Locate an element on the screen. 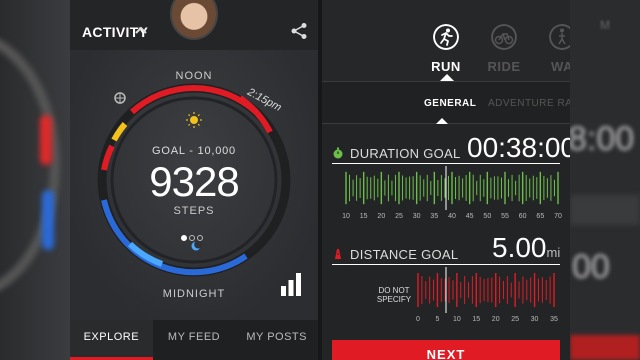  blurred-ring-blue is located at coordinates (48, 220).